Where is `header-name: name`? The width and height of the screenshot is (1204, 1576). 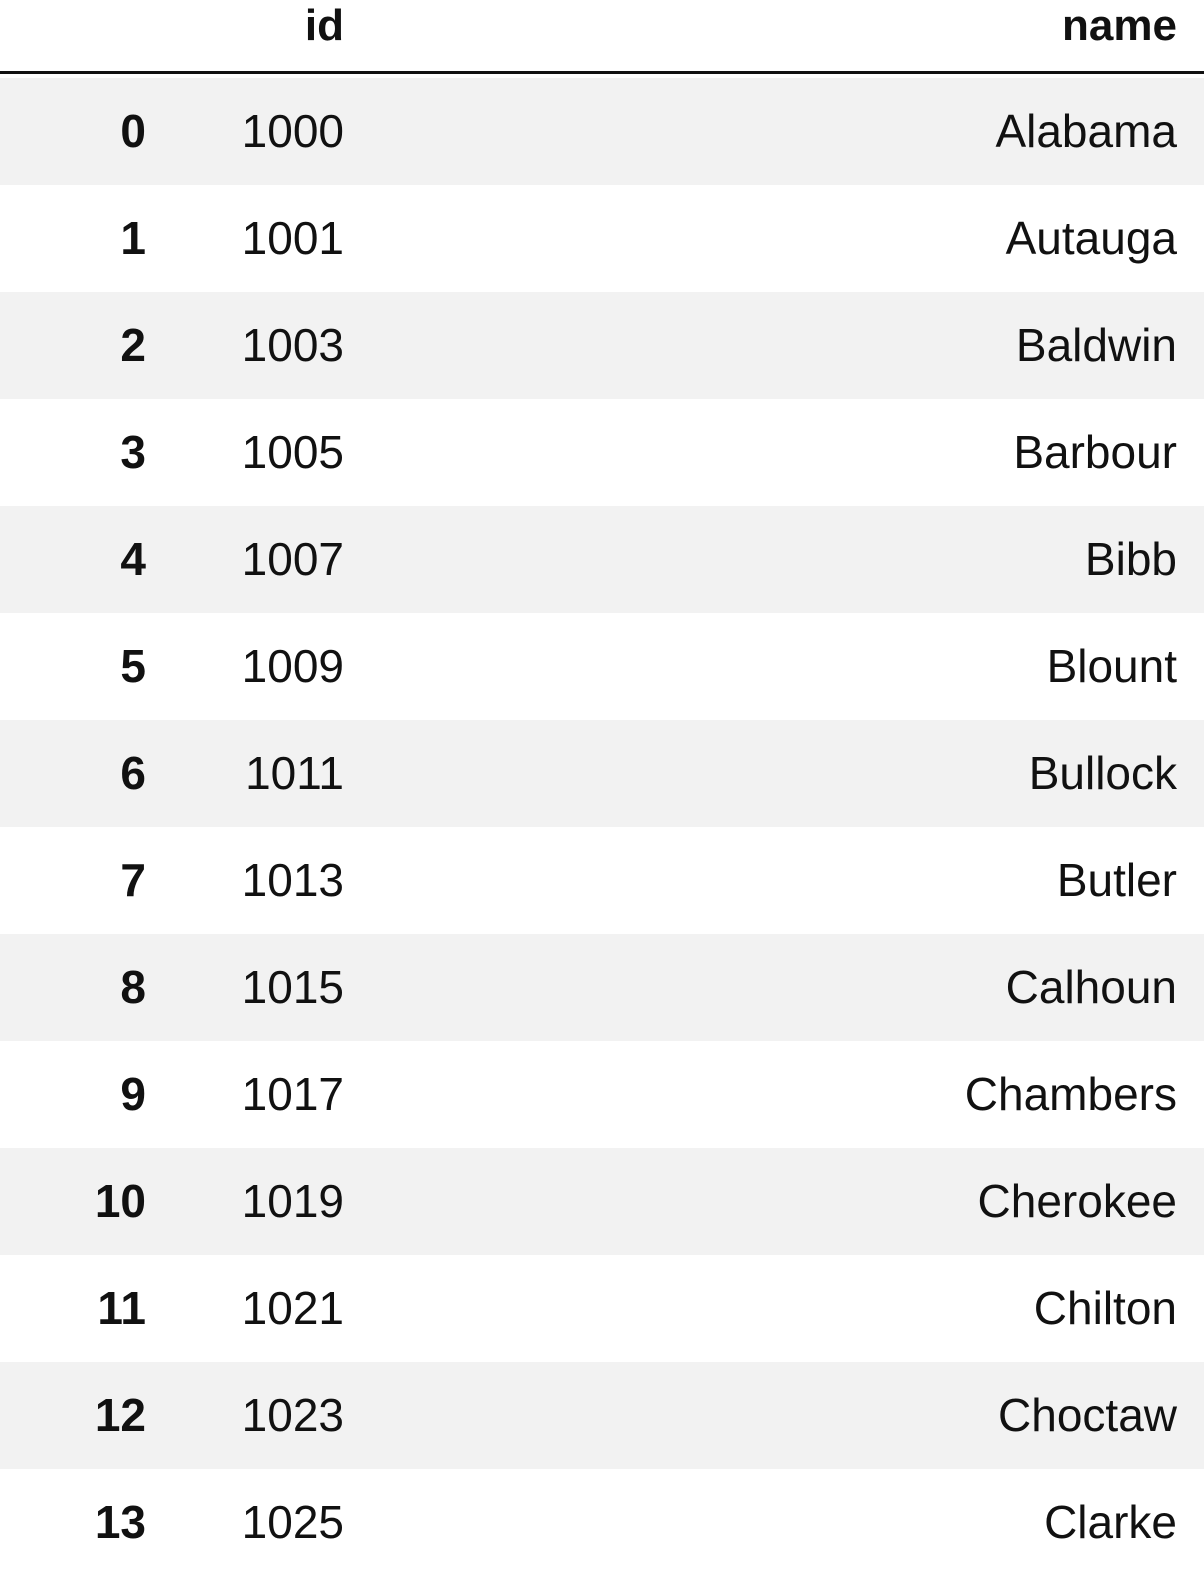
header-name: name is located at coordinates (1119, 25).